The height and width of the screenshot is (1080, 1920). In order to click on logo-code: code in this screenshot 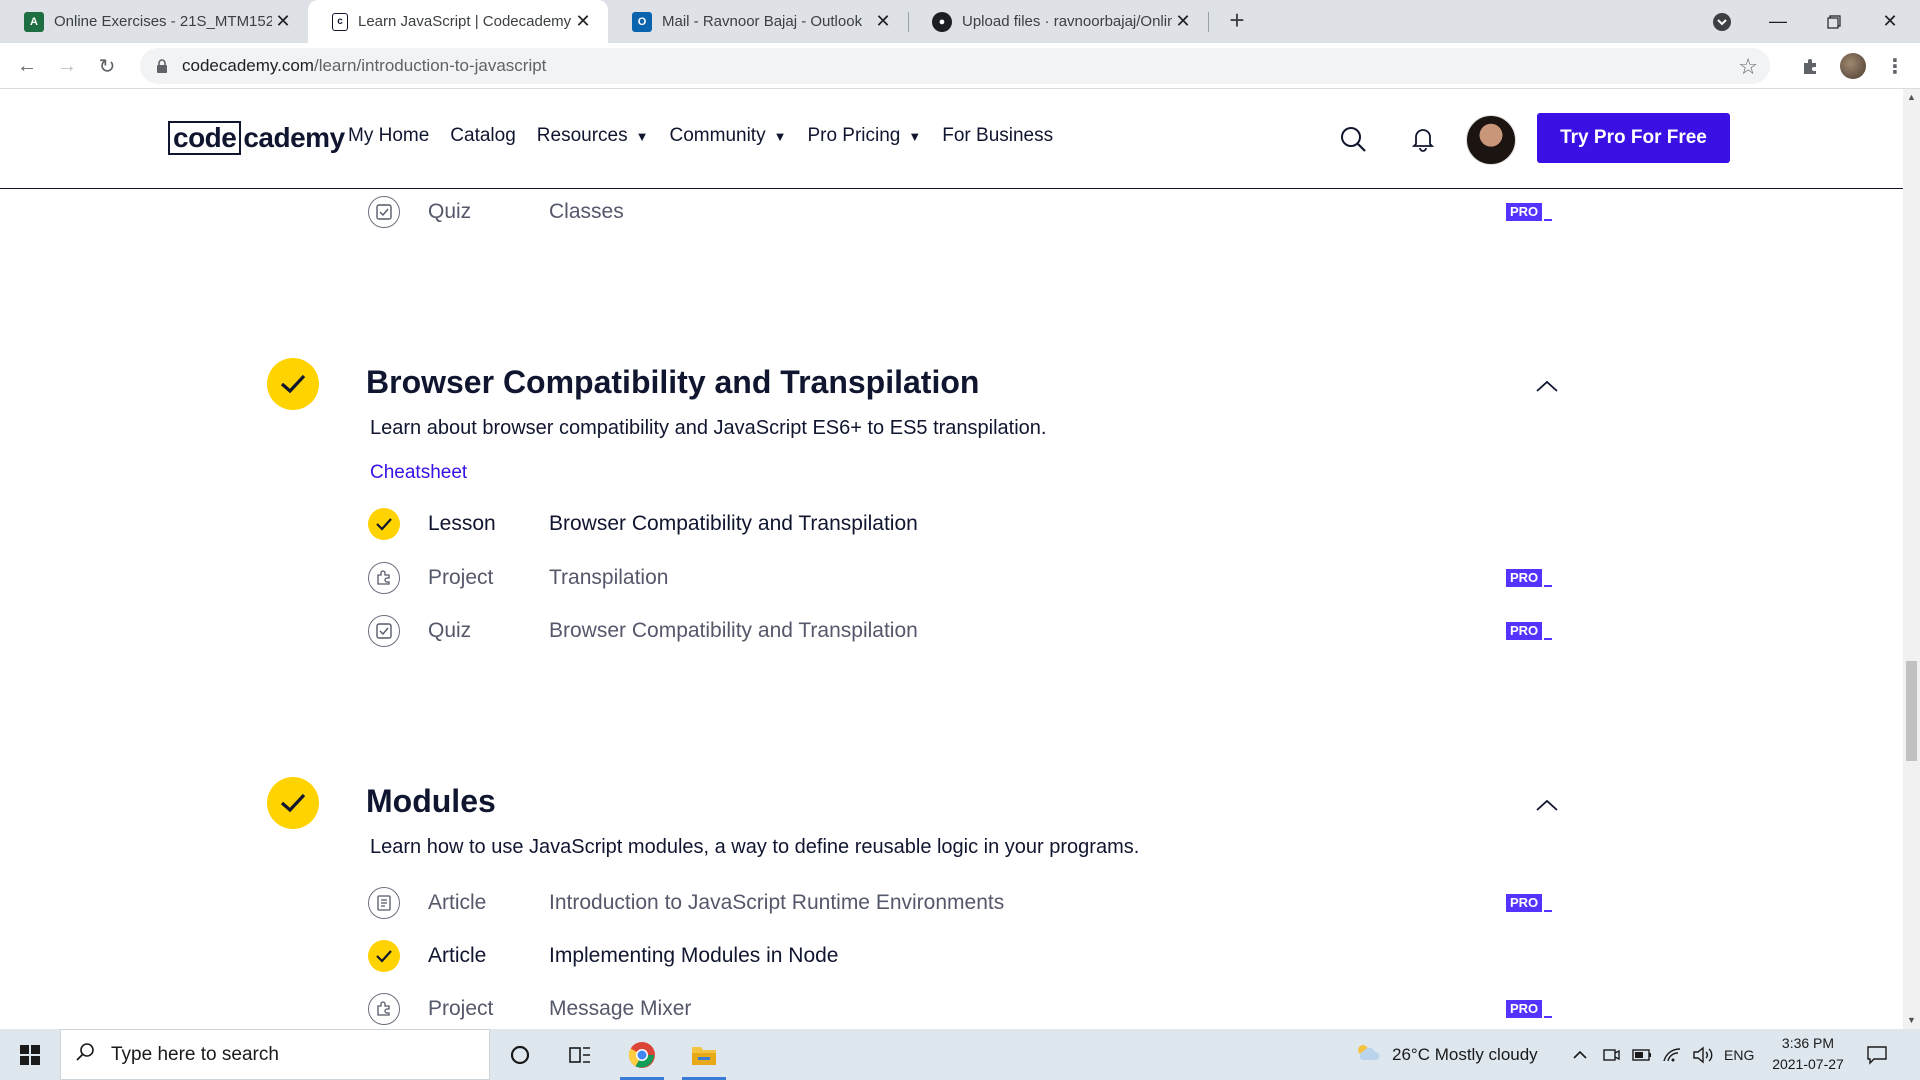, I will do `click(205, 138)`.